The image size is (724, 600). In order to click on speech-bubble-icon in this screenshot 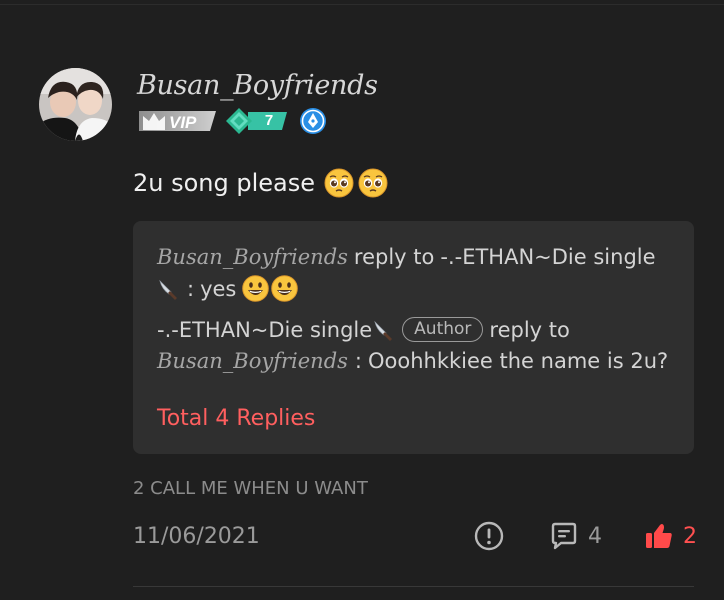, I will do `click(564, 536)`.